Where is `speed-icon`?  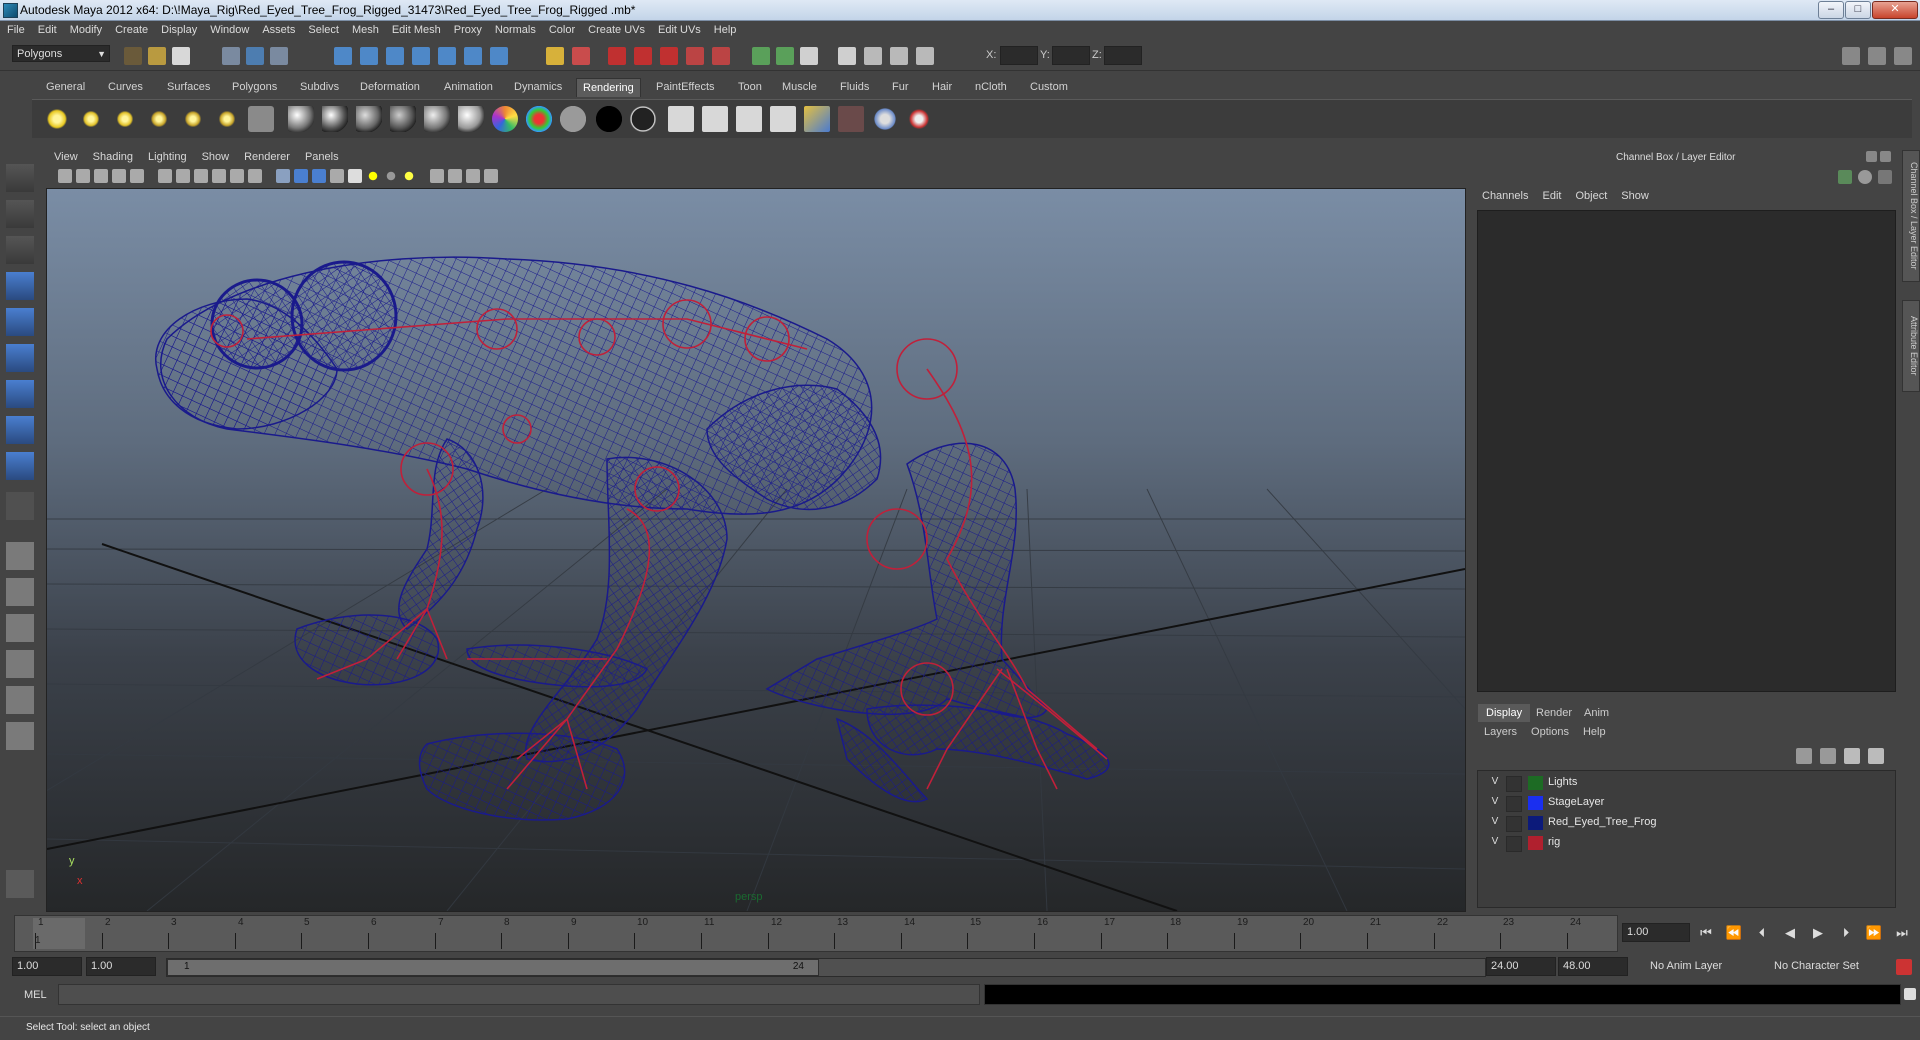
speed-icon is located at coordinates (1865, 177).